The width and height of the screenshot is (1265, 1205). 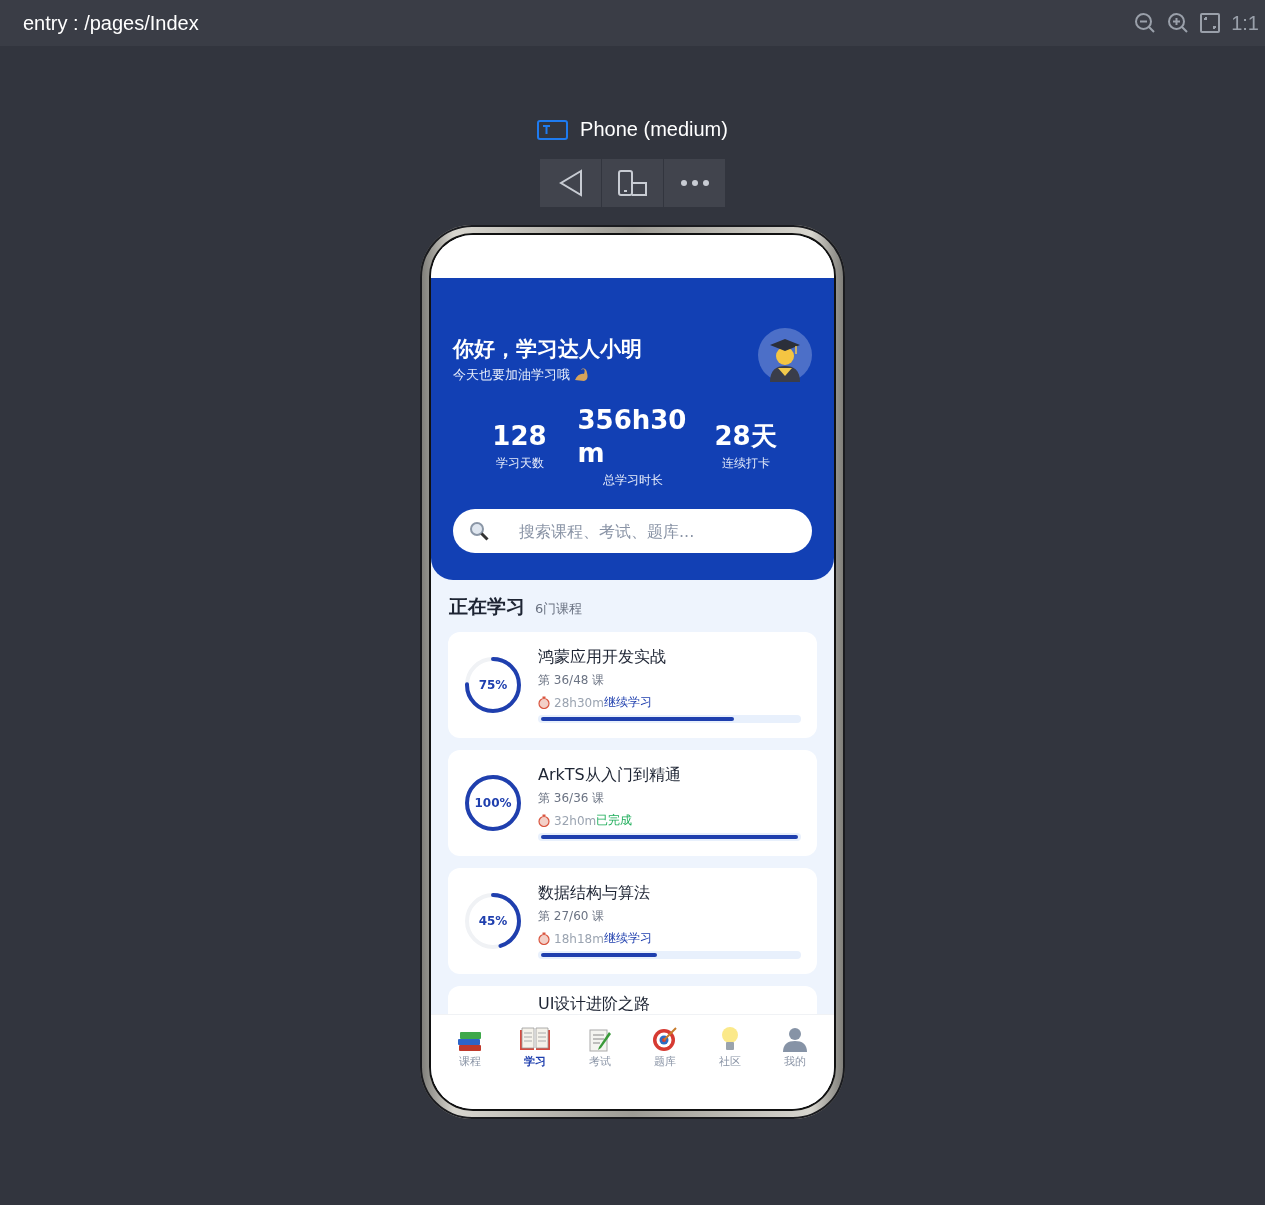 I want to click on lesson-count: 第 36/36 课, so click(x=572, y=798).